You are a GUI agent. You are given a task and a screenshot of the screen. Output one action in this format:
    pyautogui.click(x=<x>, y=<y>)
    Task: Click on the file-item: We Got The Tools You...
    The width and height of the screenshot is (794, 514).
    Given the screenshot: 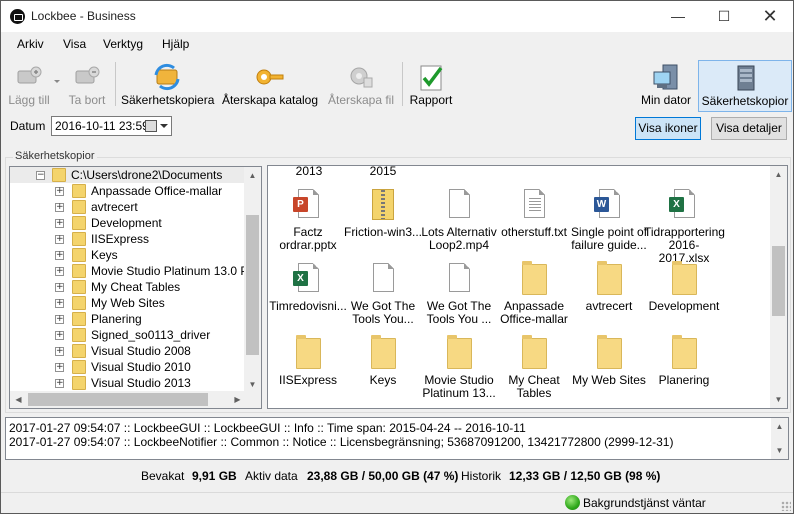 What is the action you would take?
    pyautogui.click(x=383, y=294)
    